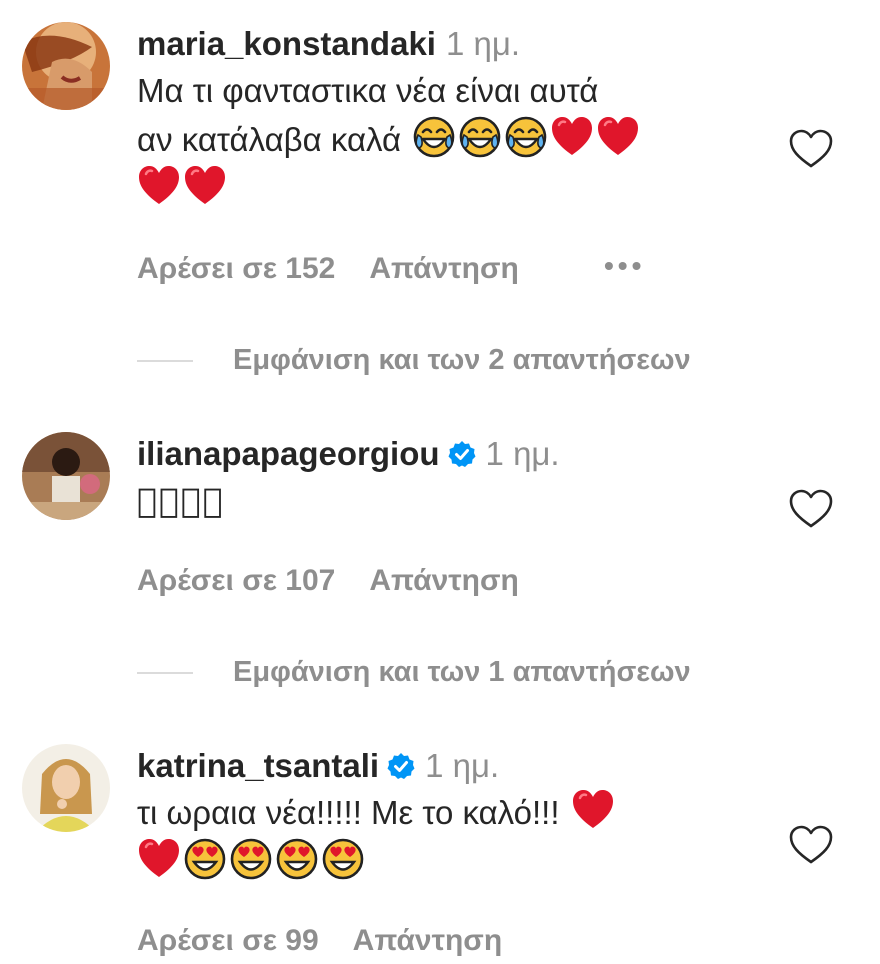  I want to click on view-replies-button: Εμφάνιση και των 2 απαντήσεων, so click(414, 364).